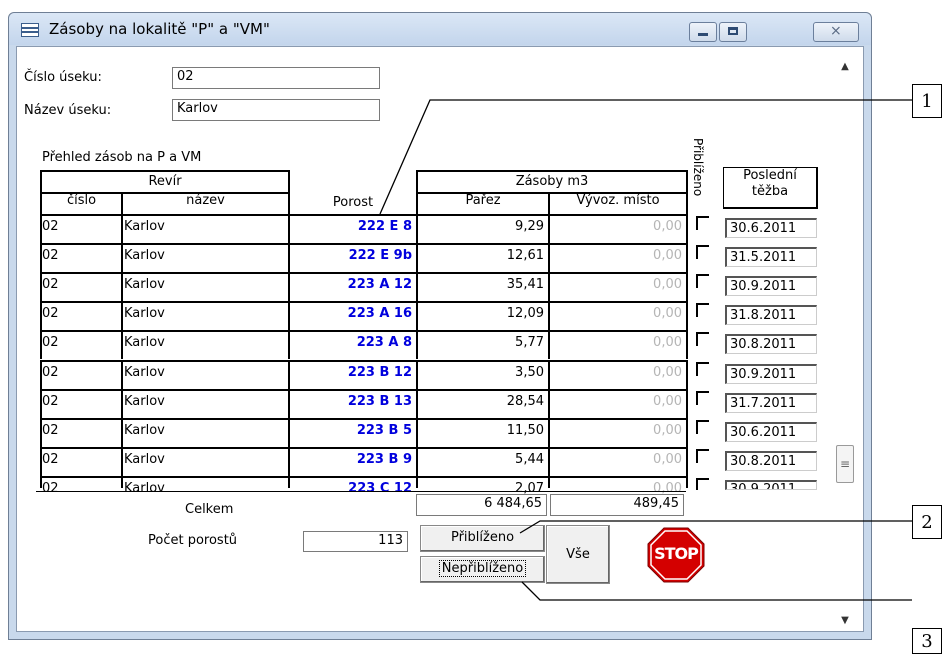  What do you see at coordinates (927, 522) in the screenshot?
I see `callout-2: 2` at bounding box center [927, 522].